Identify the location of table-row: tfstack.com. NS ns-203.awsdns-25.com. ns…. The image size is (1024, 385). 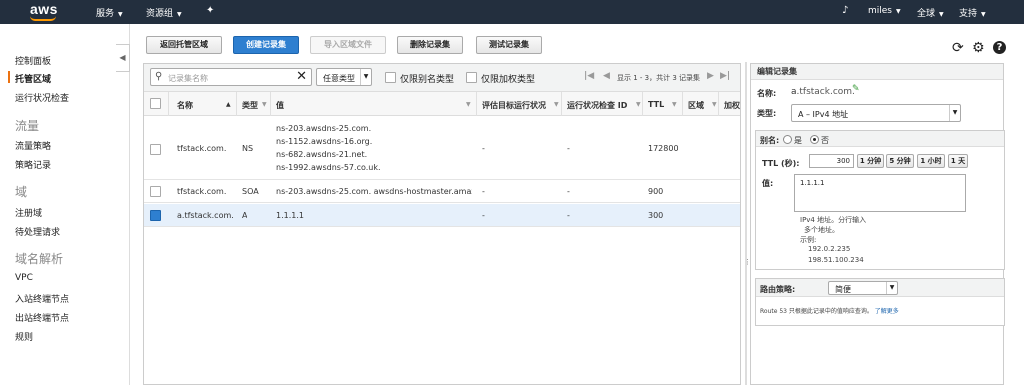
(442, 148).